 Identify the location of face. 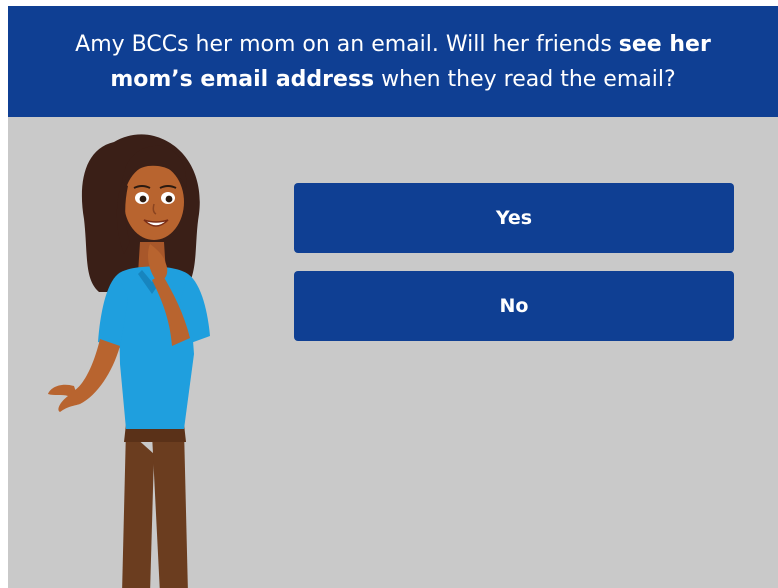
(154, 202).